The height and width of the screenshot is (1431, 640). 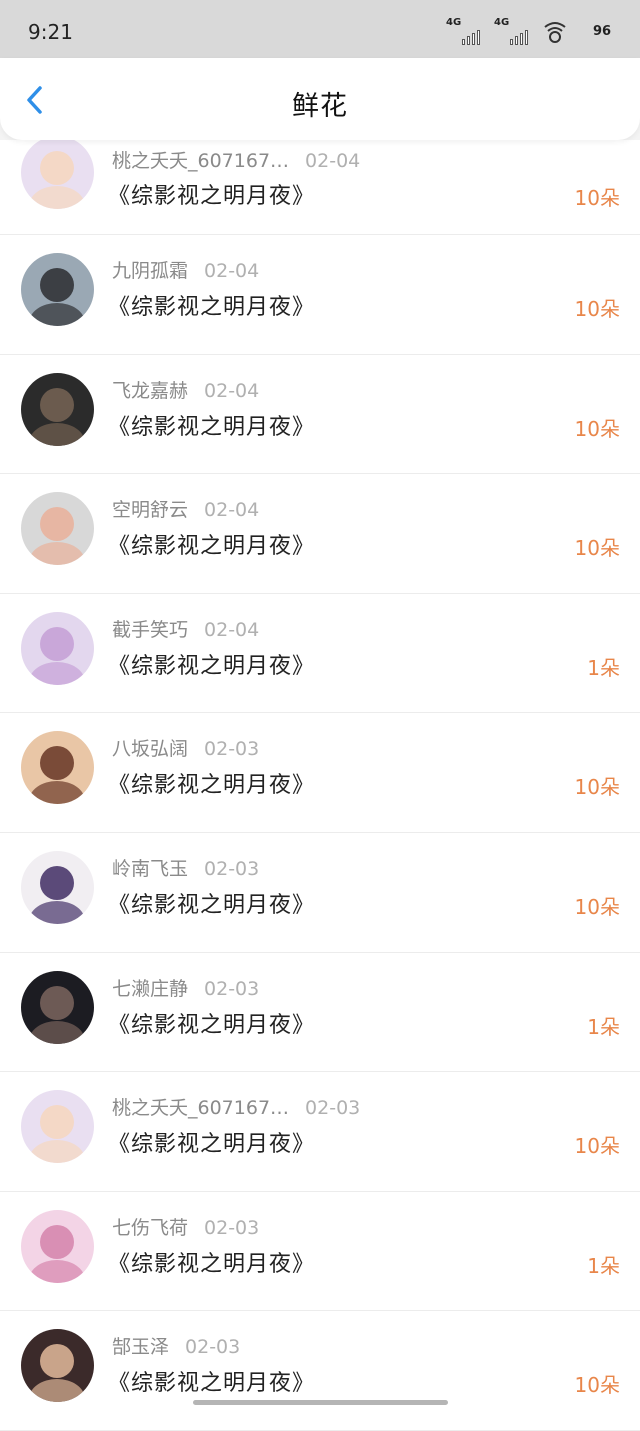 What do you see at coordinates (320, 30) in the screenshot?
I see `status-bar: 9:21 4G 4G 96` at bounding box center [320, 30].